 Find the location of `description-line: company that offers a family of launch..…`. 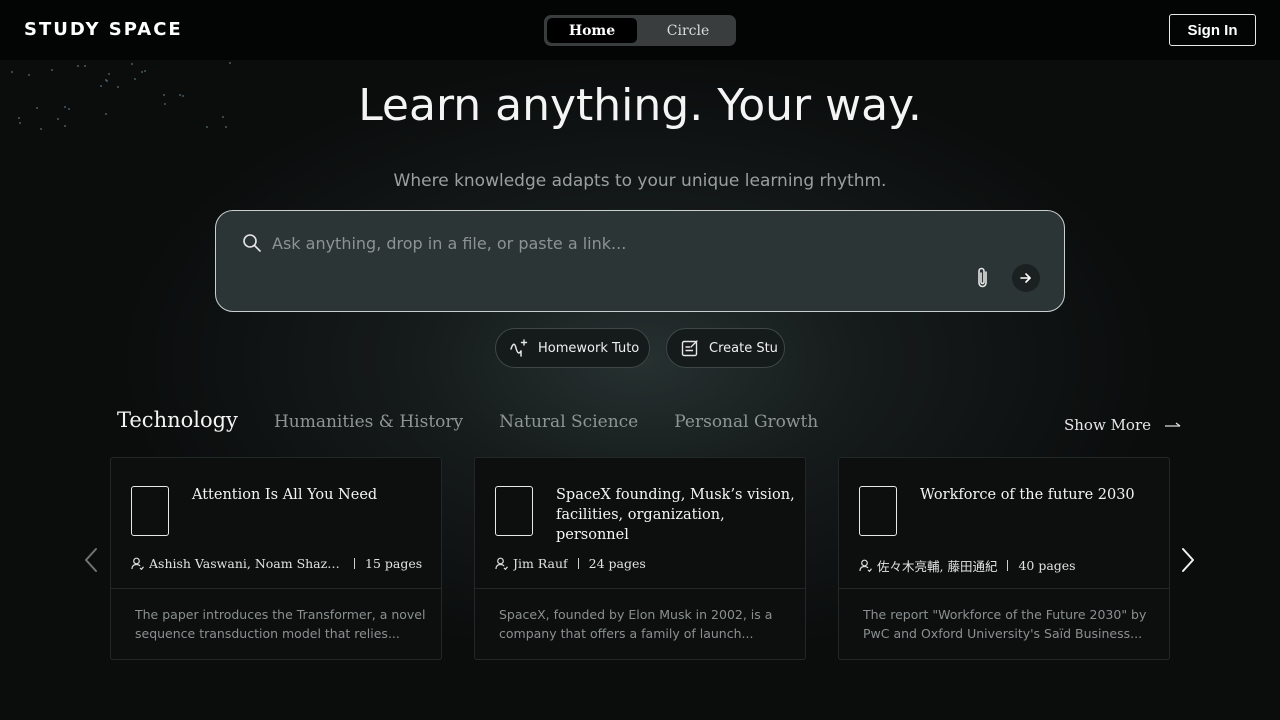

description-line: company that offers a family of launch..… is located at coordinates (626, 633).